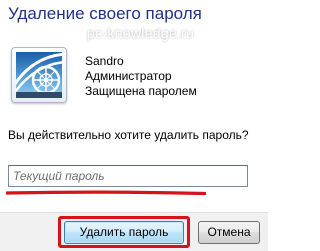  Describe the element at coordinates (105, 13) in the screenshot. I see `dialog-title: Удаление своего пароля` at that location.